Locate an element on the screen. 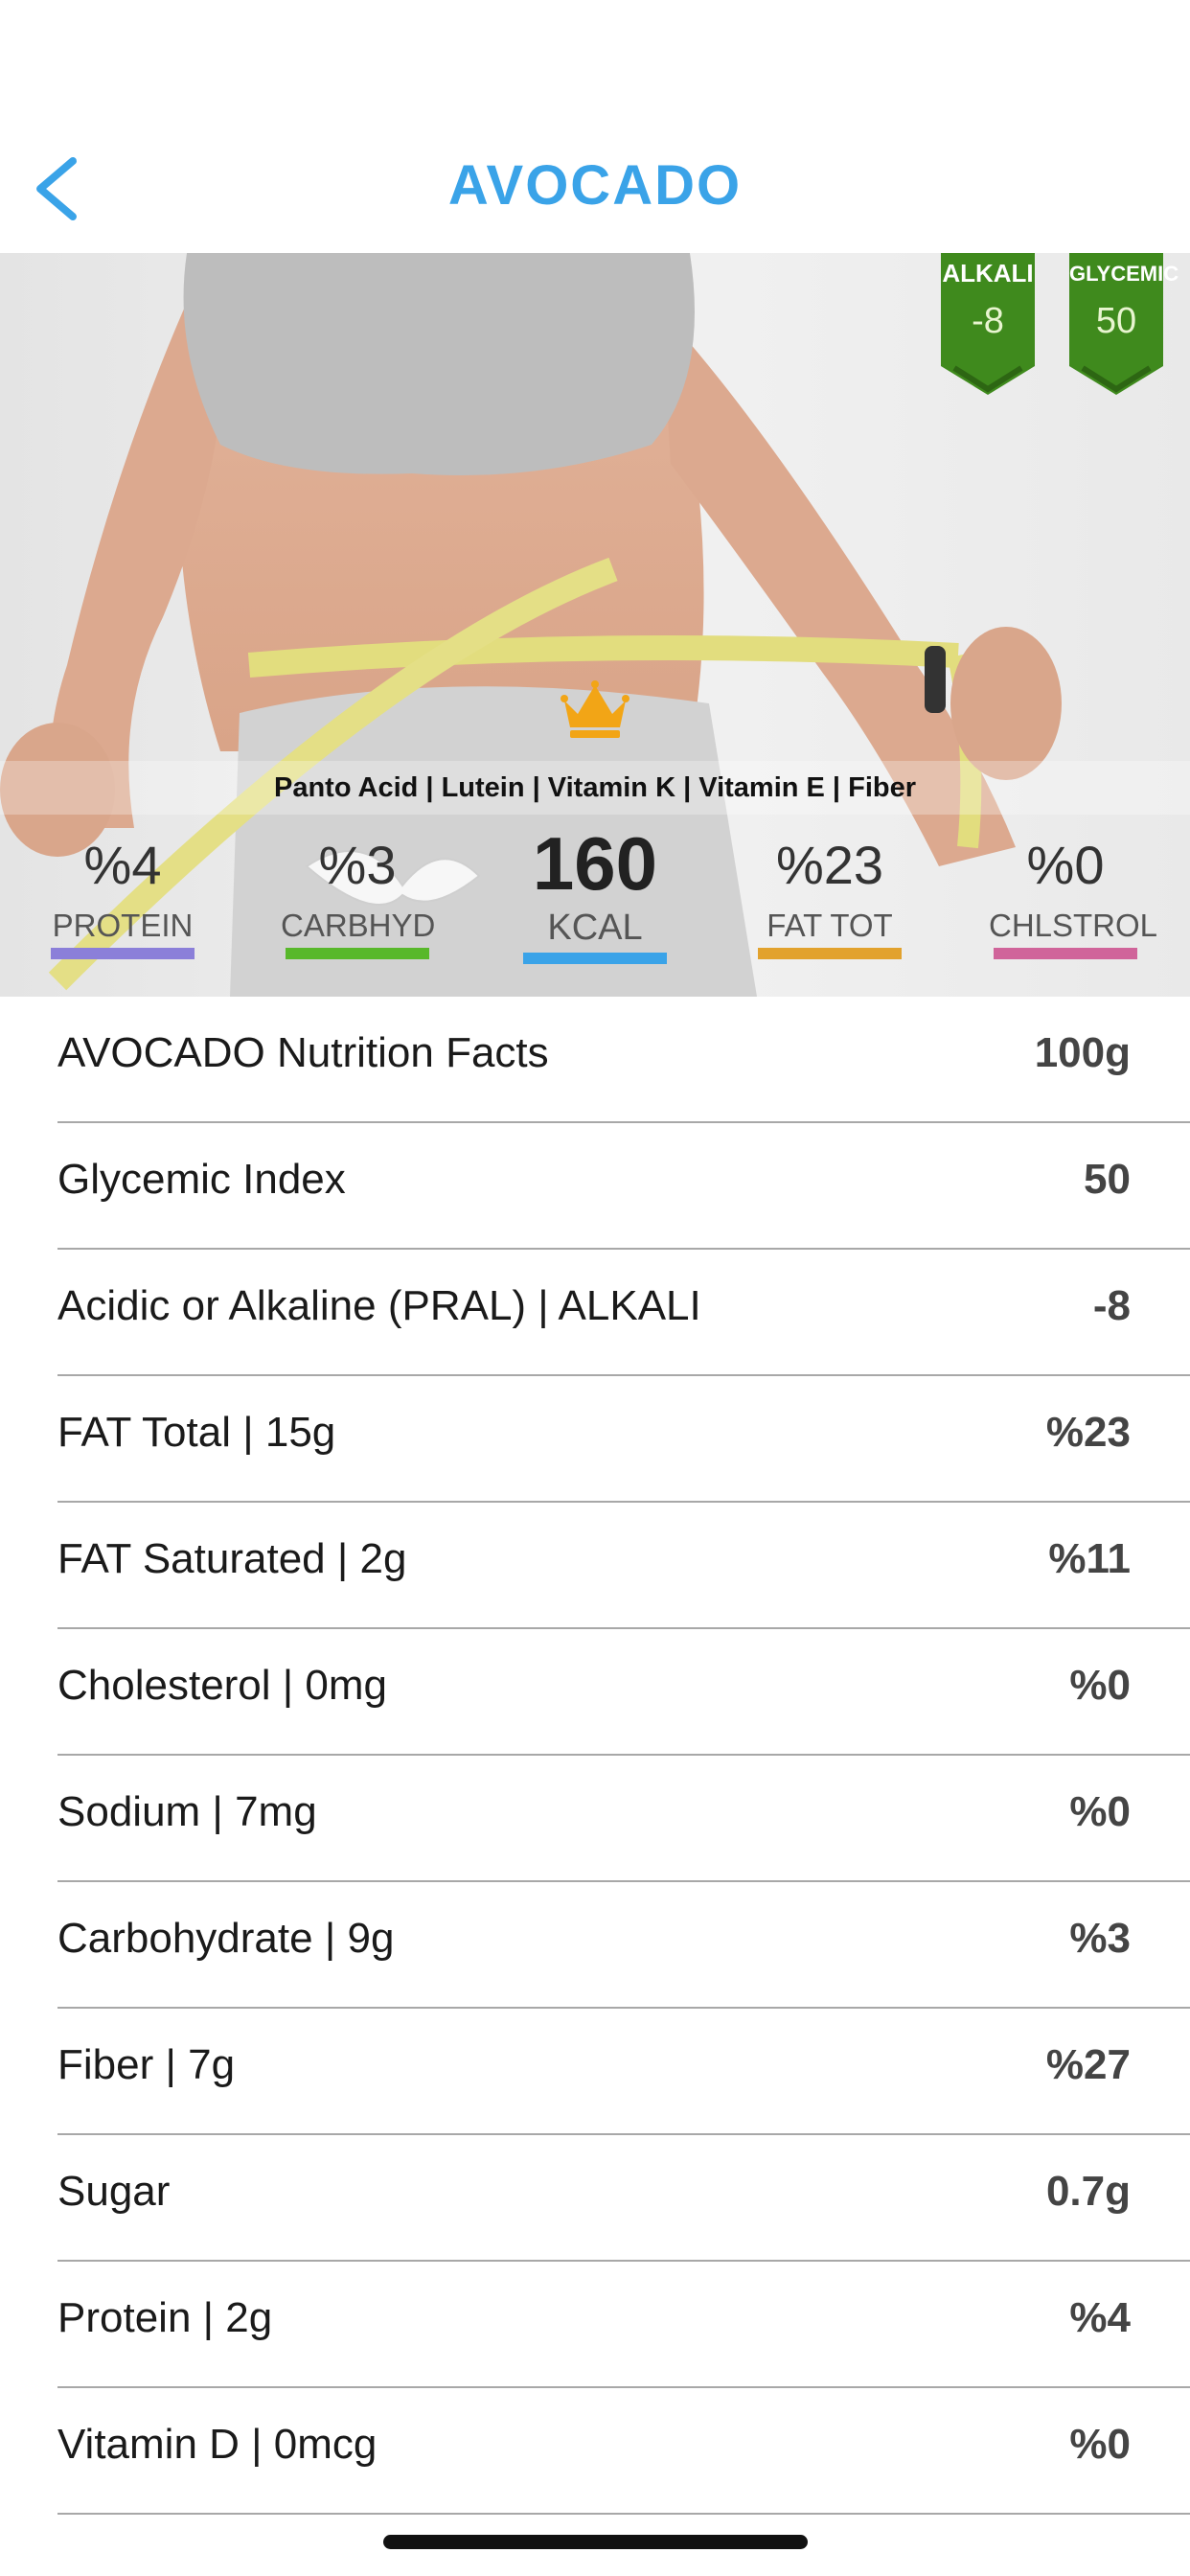 This screenshot has width=1190, height=2576. alkali-label: ALKALI is located at coordinates (988, 273).